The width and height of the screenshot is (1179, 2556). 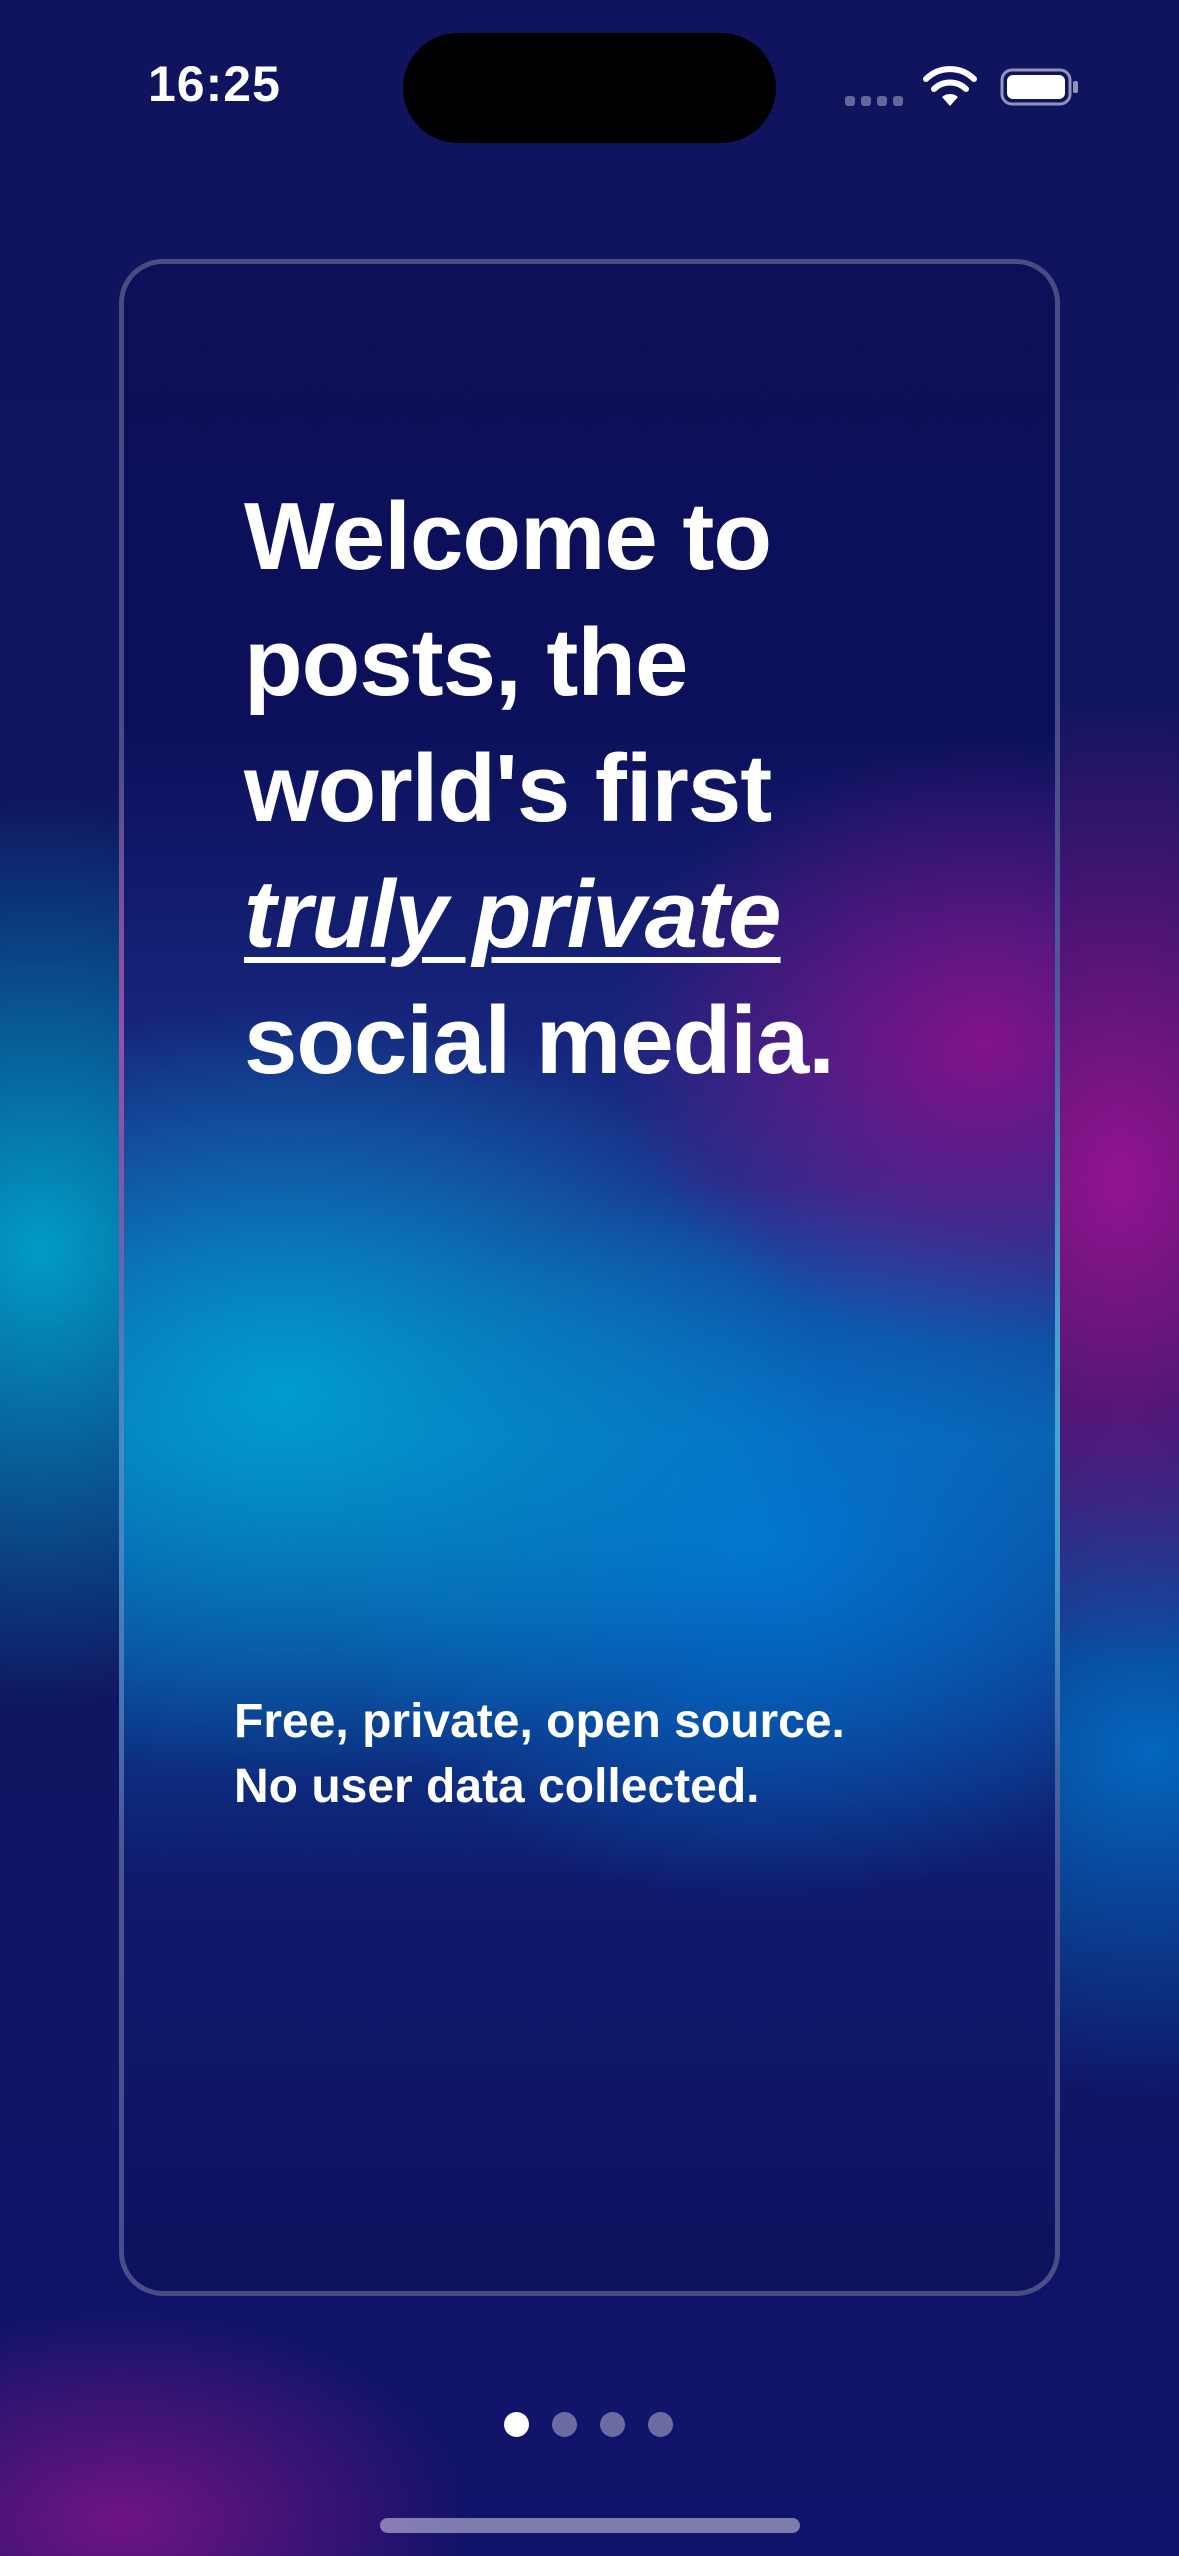 What do you see at coordinates (508, 788) in the screenshot?
I see `headline-line: world's first` at bounding box center [508, 788].